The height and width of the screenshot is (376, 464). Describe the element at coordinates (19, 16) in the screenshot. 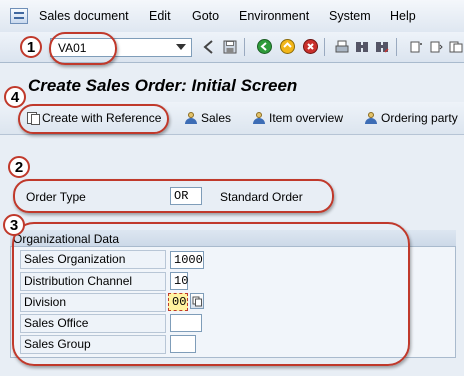

I see `system-menu-icon` at that location.